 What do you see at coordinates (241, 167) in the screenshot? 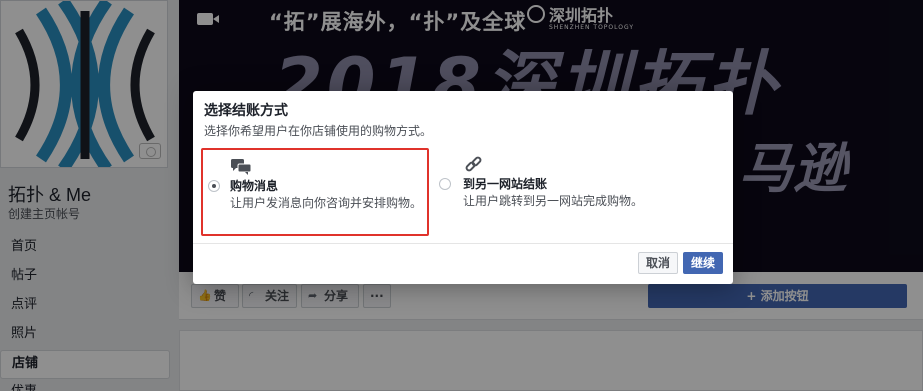
I see `chat-icon` at bounding box center [241, 167].